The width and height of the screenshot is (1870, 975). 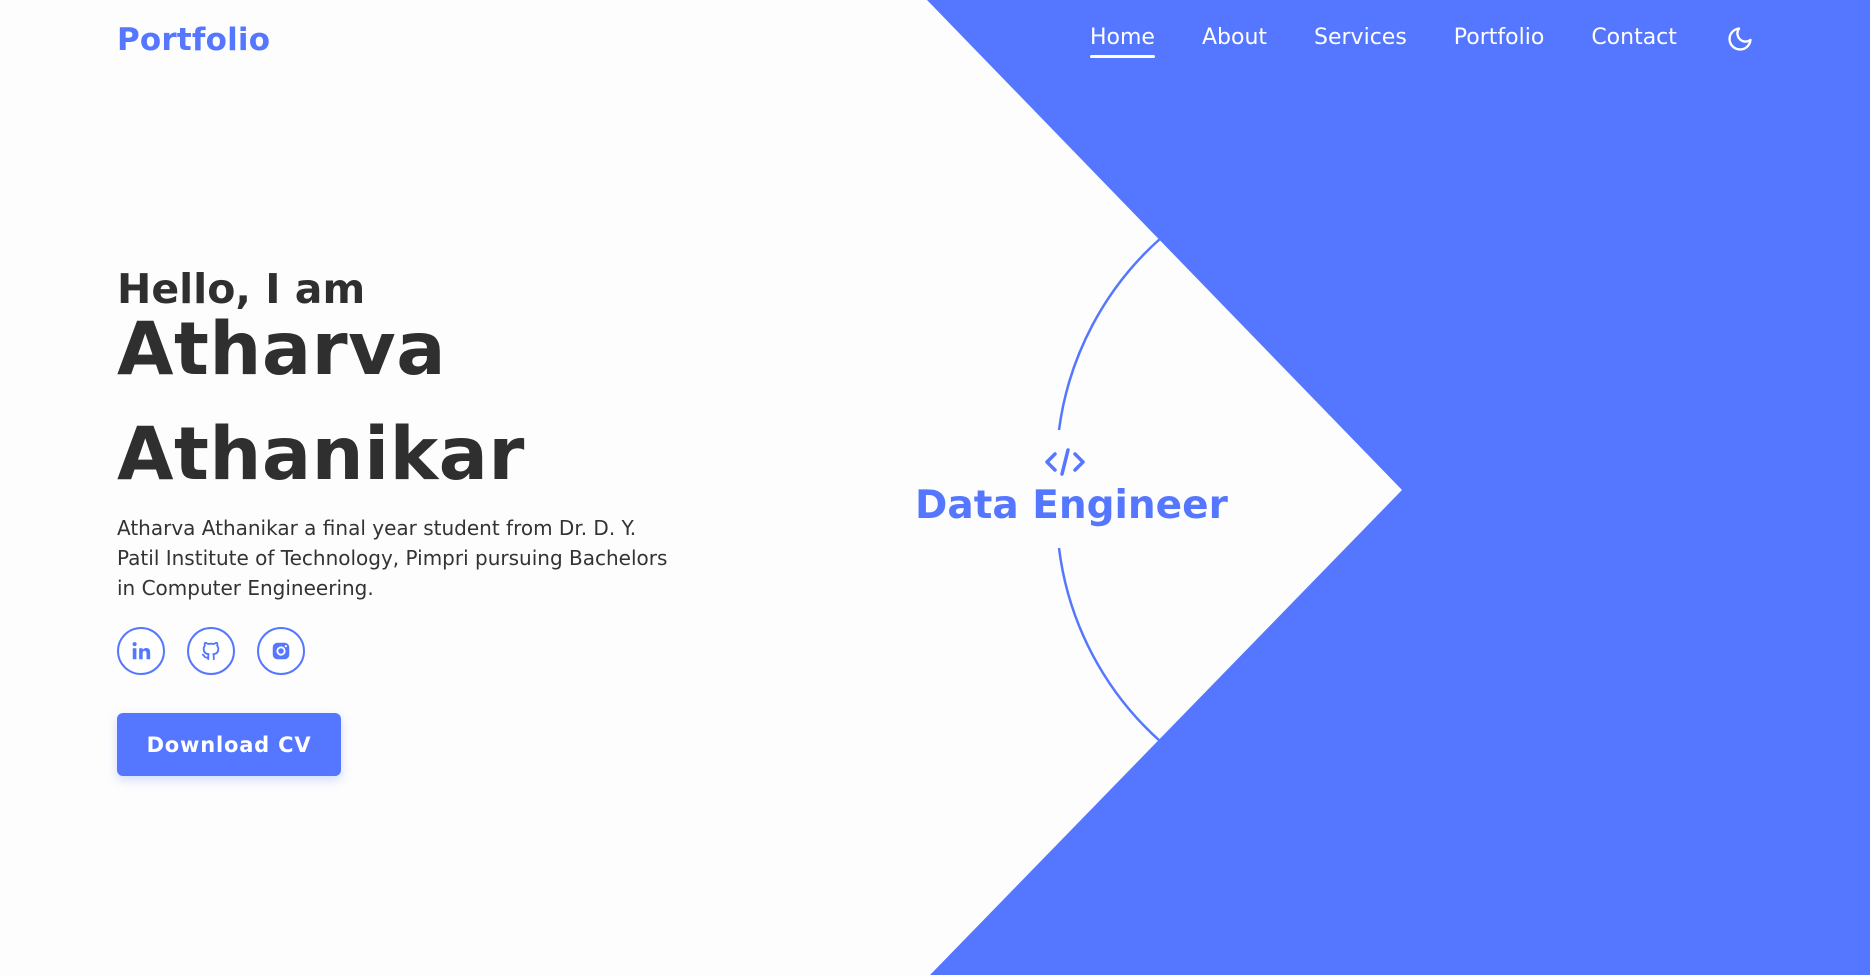 I want to click on nav-home: Home, so click(x=1122, y=41).